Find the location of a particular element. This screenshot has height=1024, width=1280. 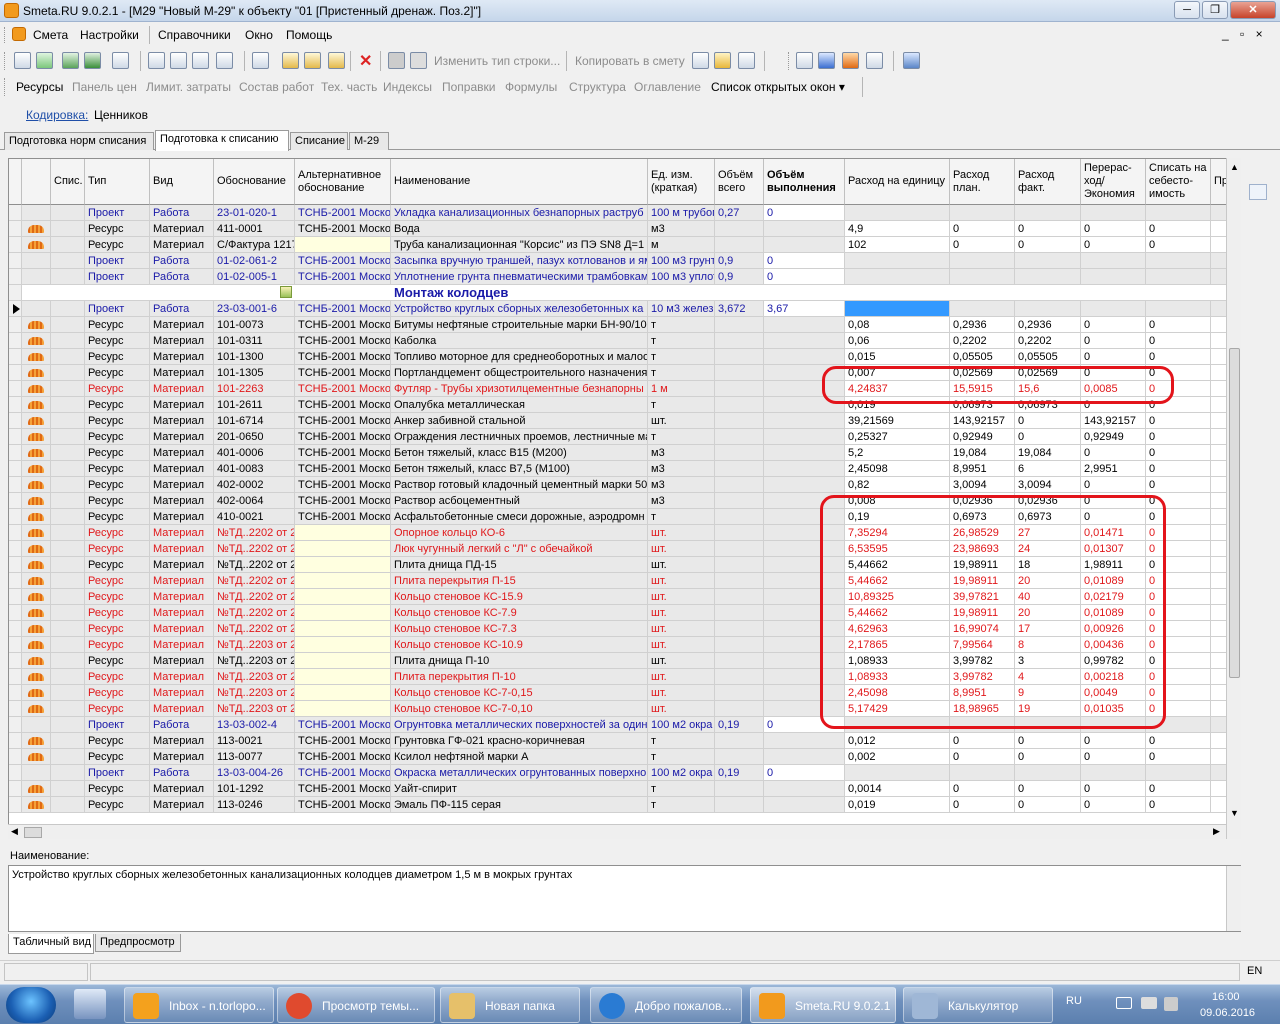

cell-plan: 15,5915 is located at coordinates (982, 389).